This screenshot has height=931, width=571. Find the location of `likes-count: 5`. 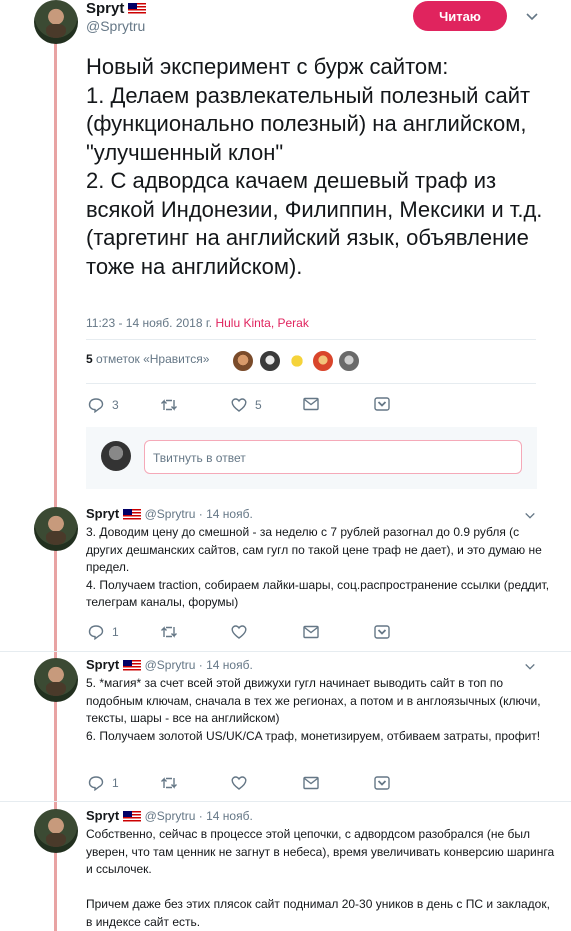

likes-count: 5 is located at coordinates (89, 359).